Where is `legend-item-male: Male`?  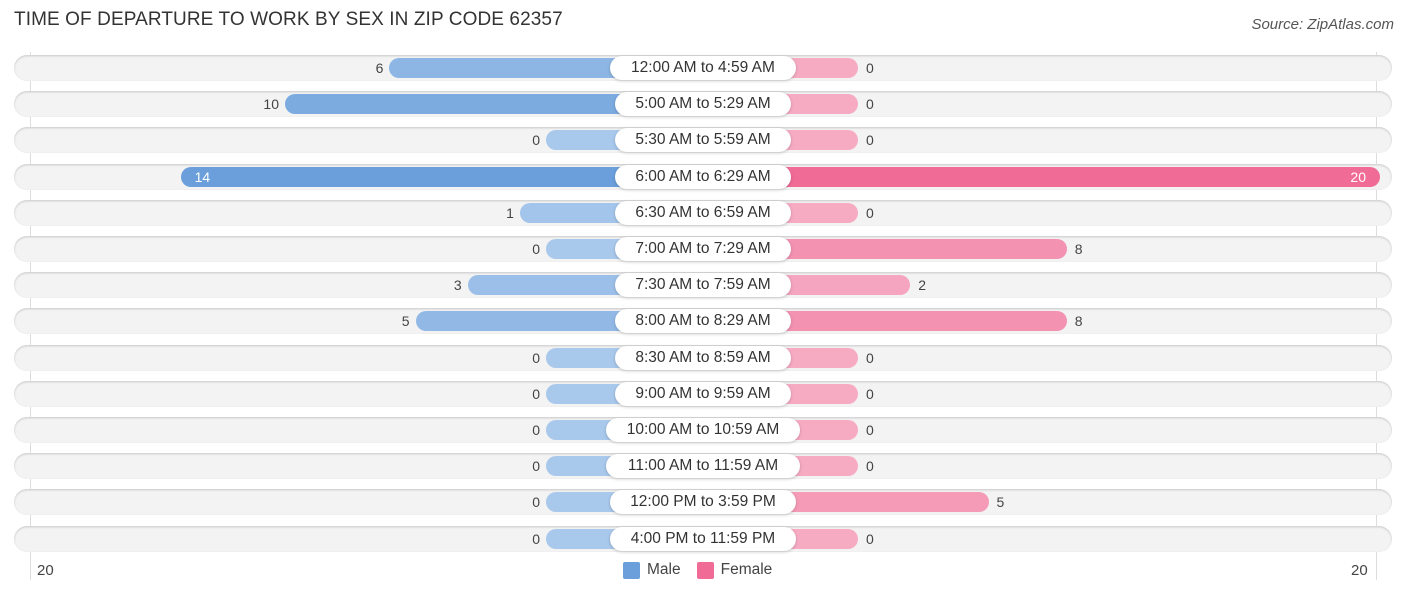 legend-item-male: Male is located at coordinates (652, 570).